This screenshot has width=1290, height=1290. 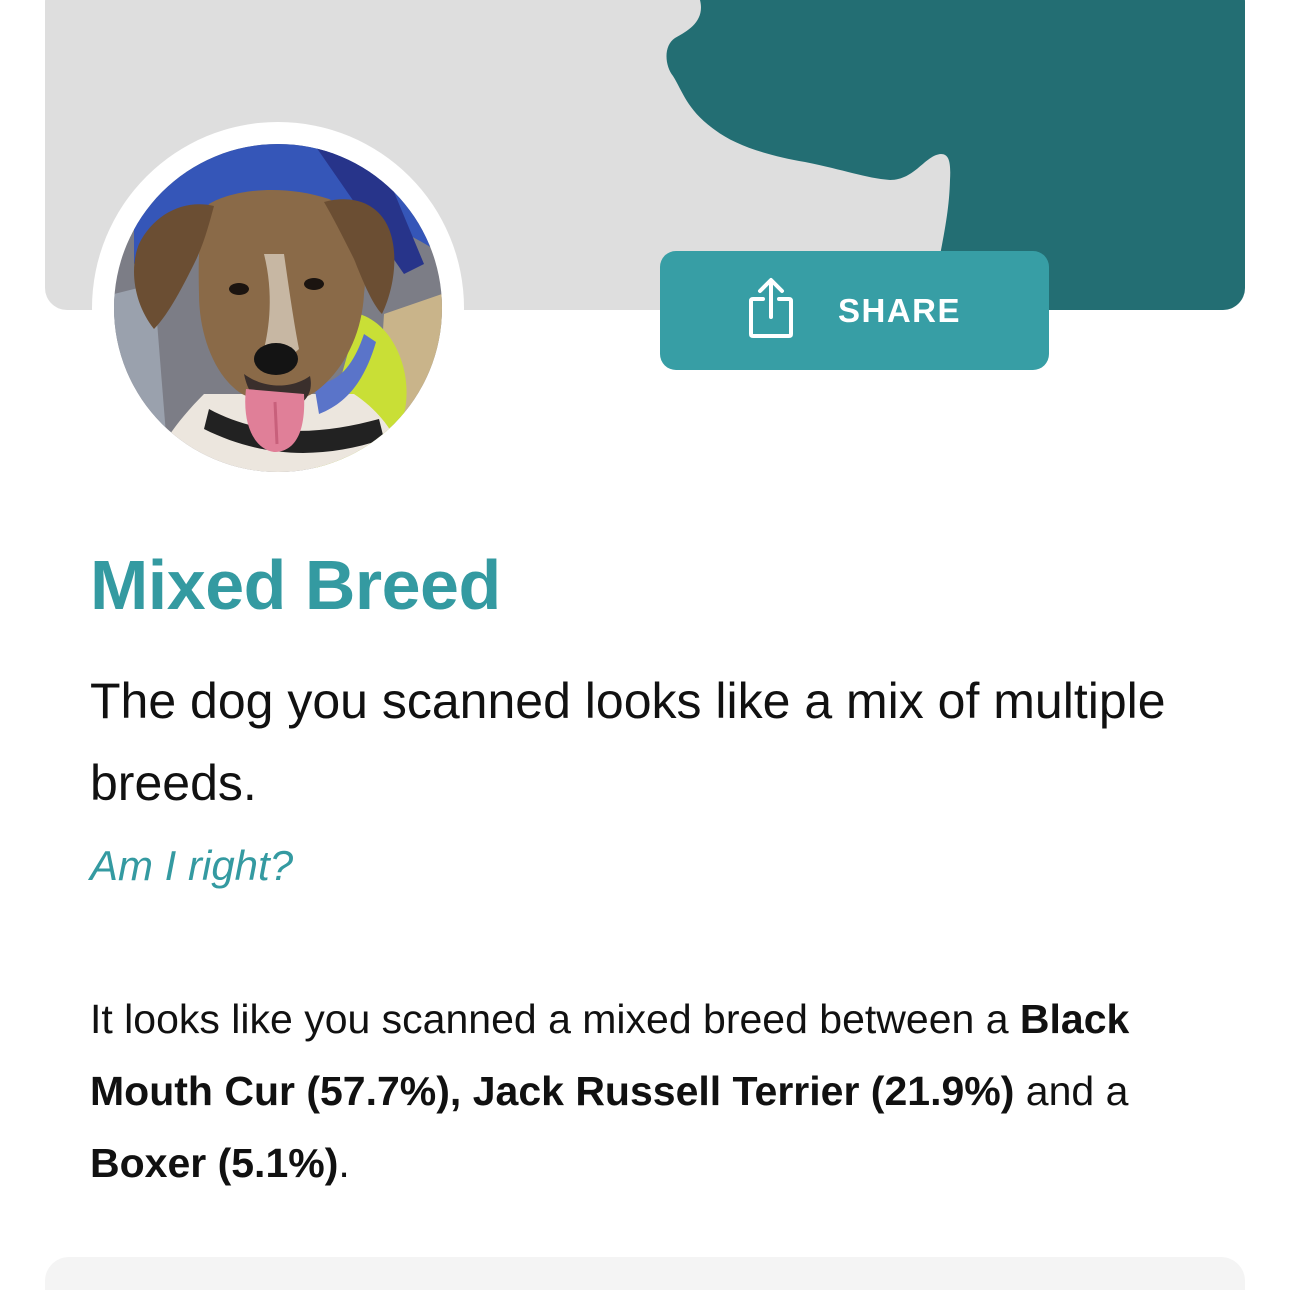 I want to click on breed-jack-russell-terrier: Jack Russell Terrier (21.9%), so click(x=743, y=1091).